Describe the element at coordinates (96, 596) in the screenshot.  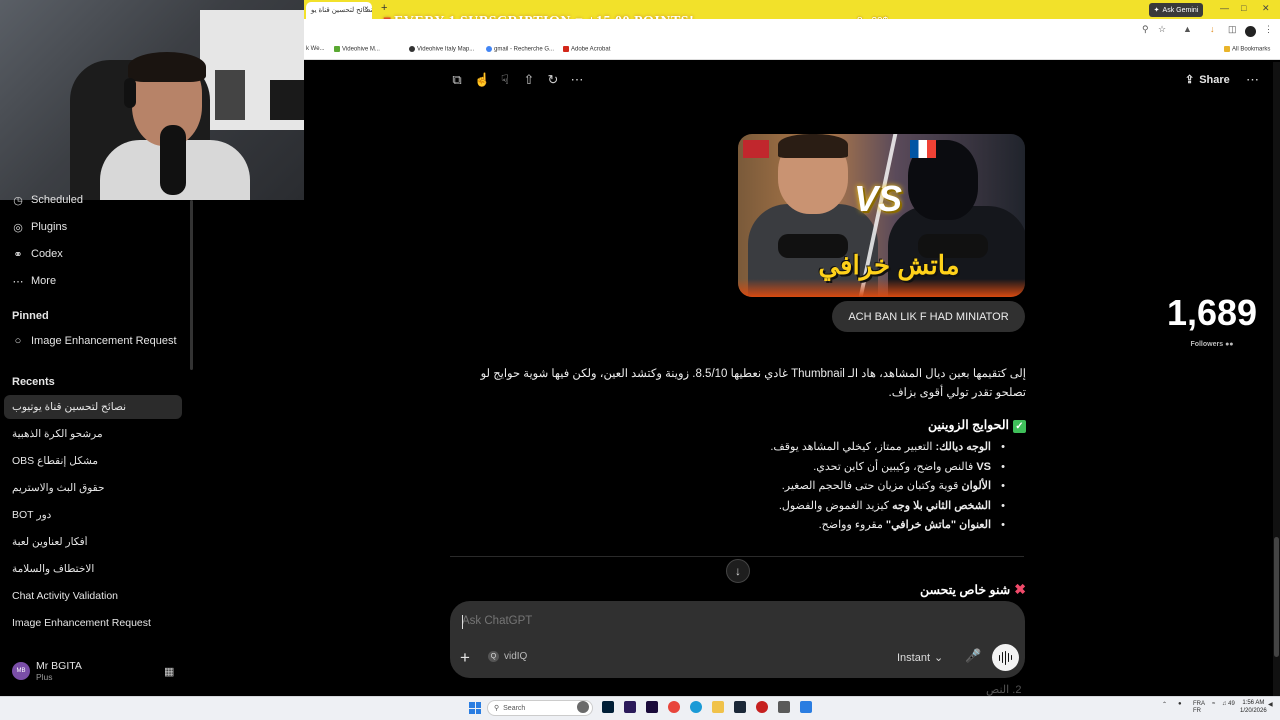
I see `recent-chat-item: Chat Activity Validation` at that location.